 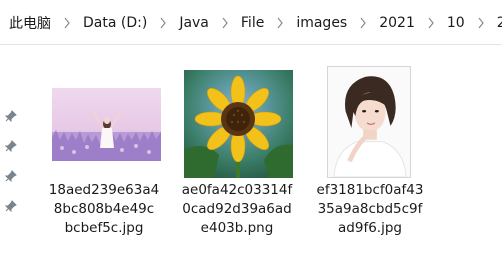 What do you see at coordinates (321, 23) in the screenshot?
I see `breadcrumb-item-images: images` at bounding box center [321, 23].